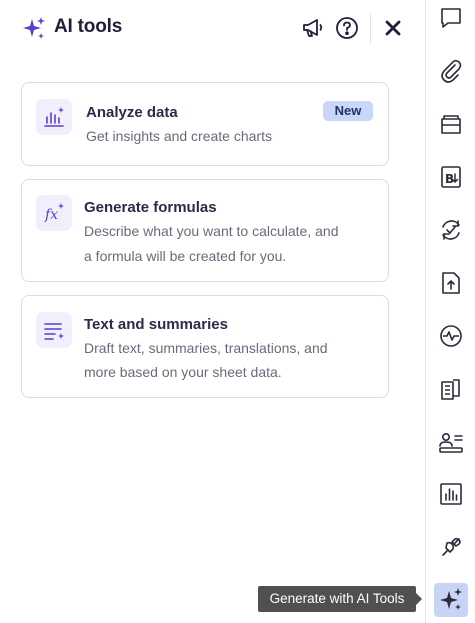 The width and height of the screenshot is (475, 623). What do you see at coordinates (451, 71) in the screenshot?
I see `attachments-icon` at bounding box center [451, 71].